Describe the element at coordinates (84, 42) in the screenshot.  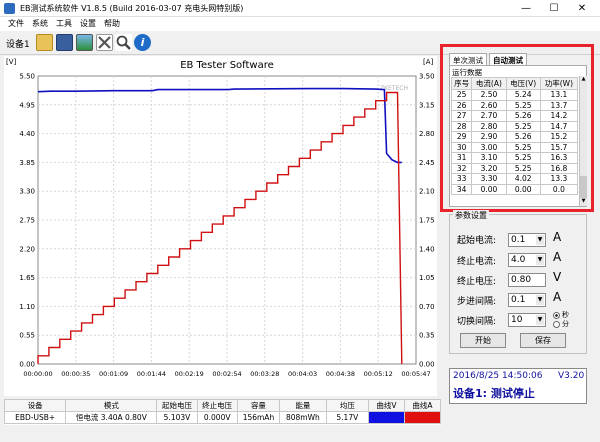
I see `screenshot-icon` at that location.